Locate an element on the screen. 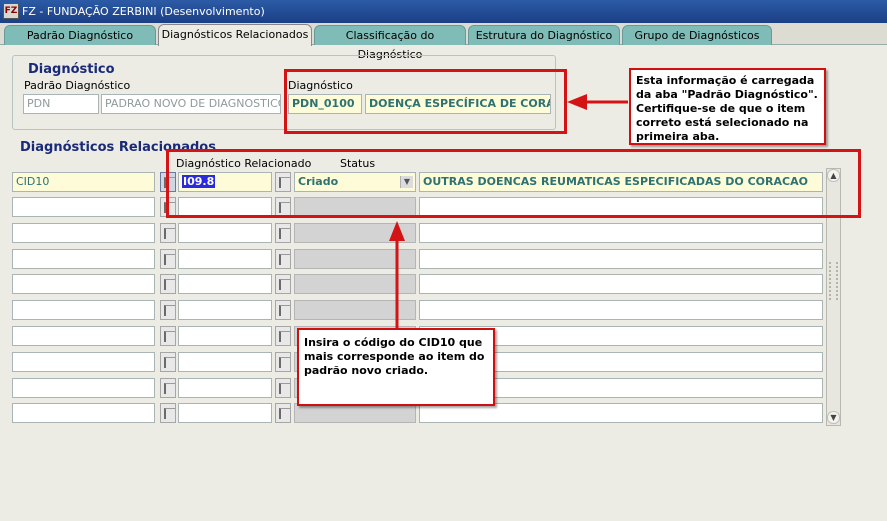 The width and height of the screenshot is (887, 521). highlight-relacionado-row is located at coordinates (513, 183).